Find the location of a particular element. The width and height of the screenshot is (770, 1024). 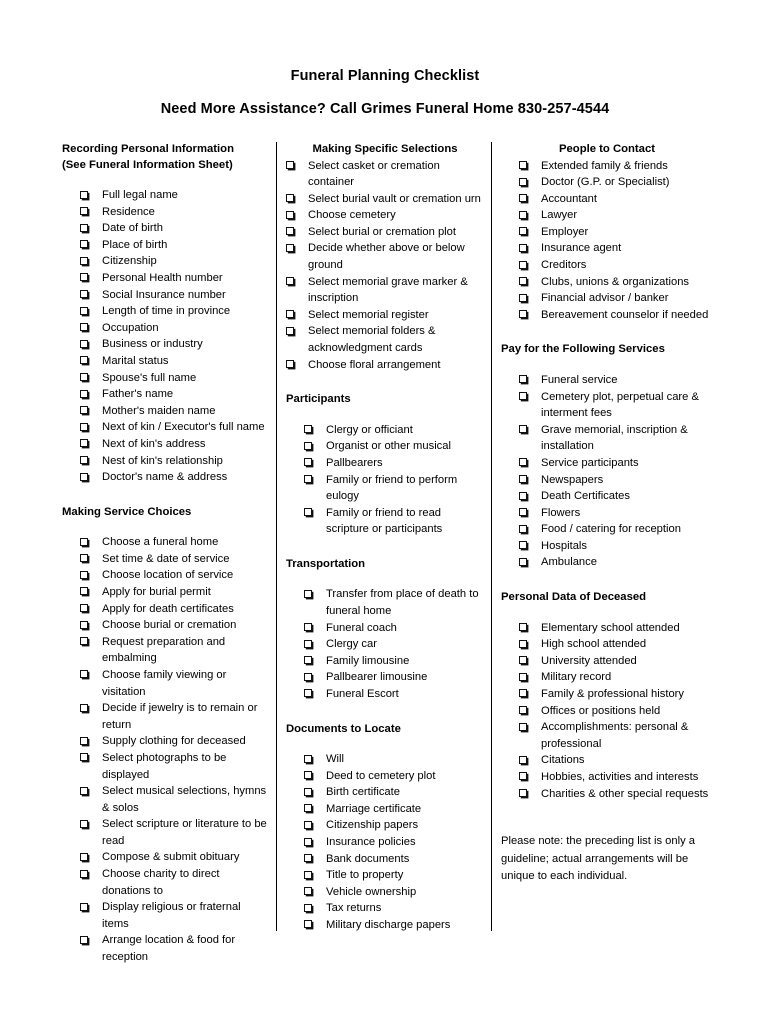

checklist-item: Financial advisor / banker is located at coordinates (616, 298).